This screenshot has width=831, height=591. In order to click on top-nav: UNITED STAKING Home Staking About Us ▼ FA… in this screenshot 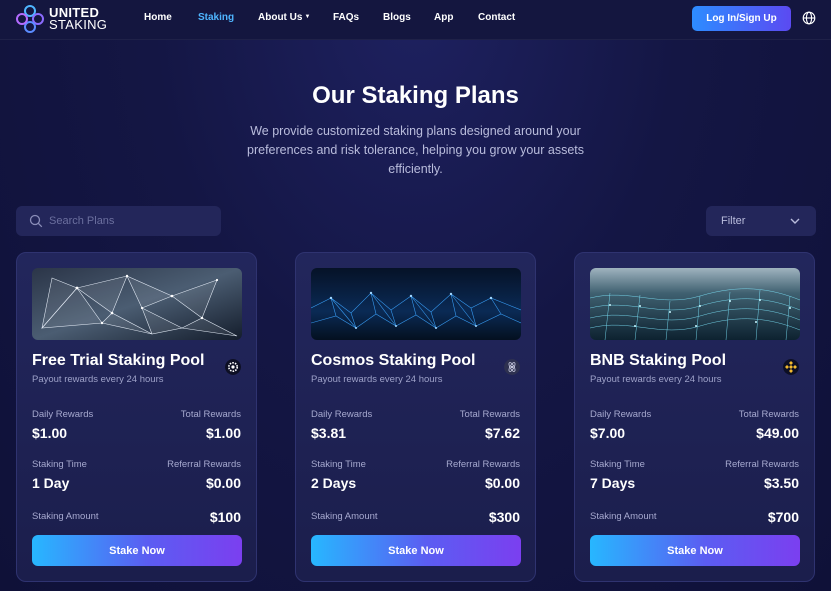, I will do `click(415, 20)`.